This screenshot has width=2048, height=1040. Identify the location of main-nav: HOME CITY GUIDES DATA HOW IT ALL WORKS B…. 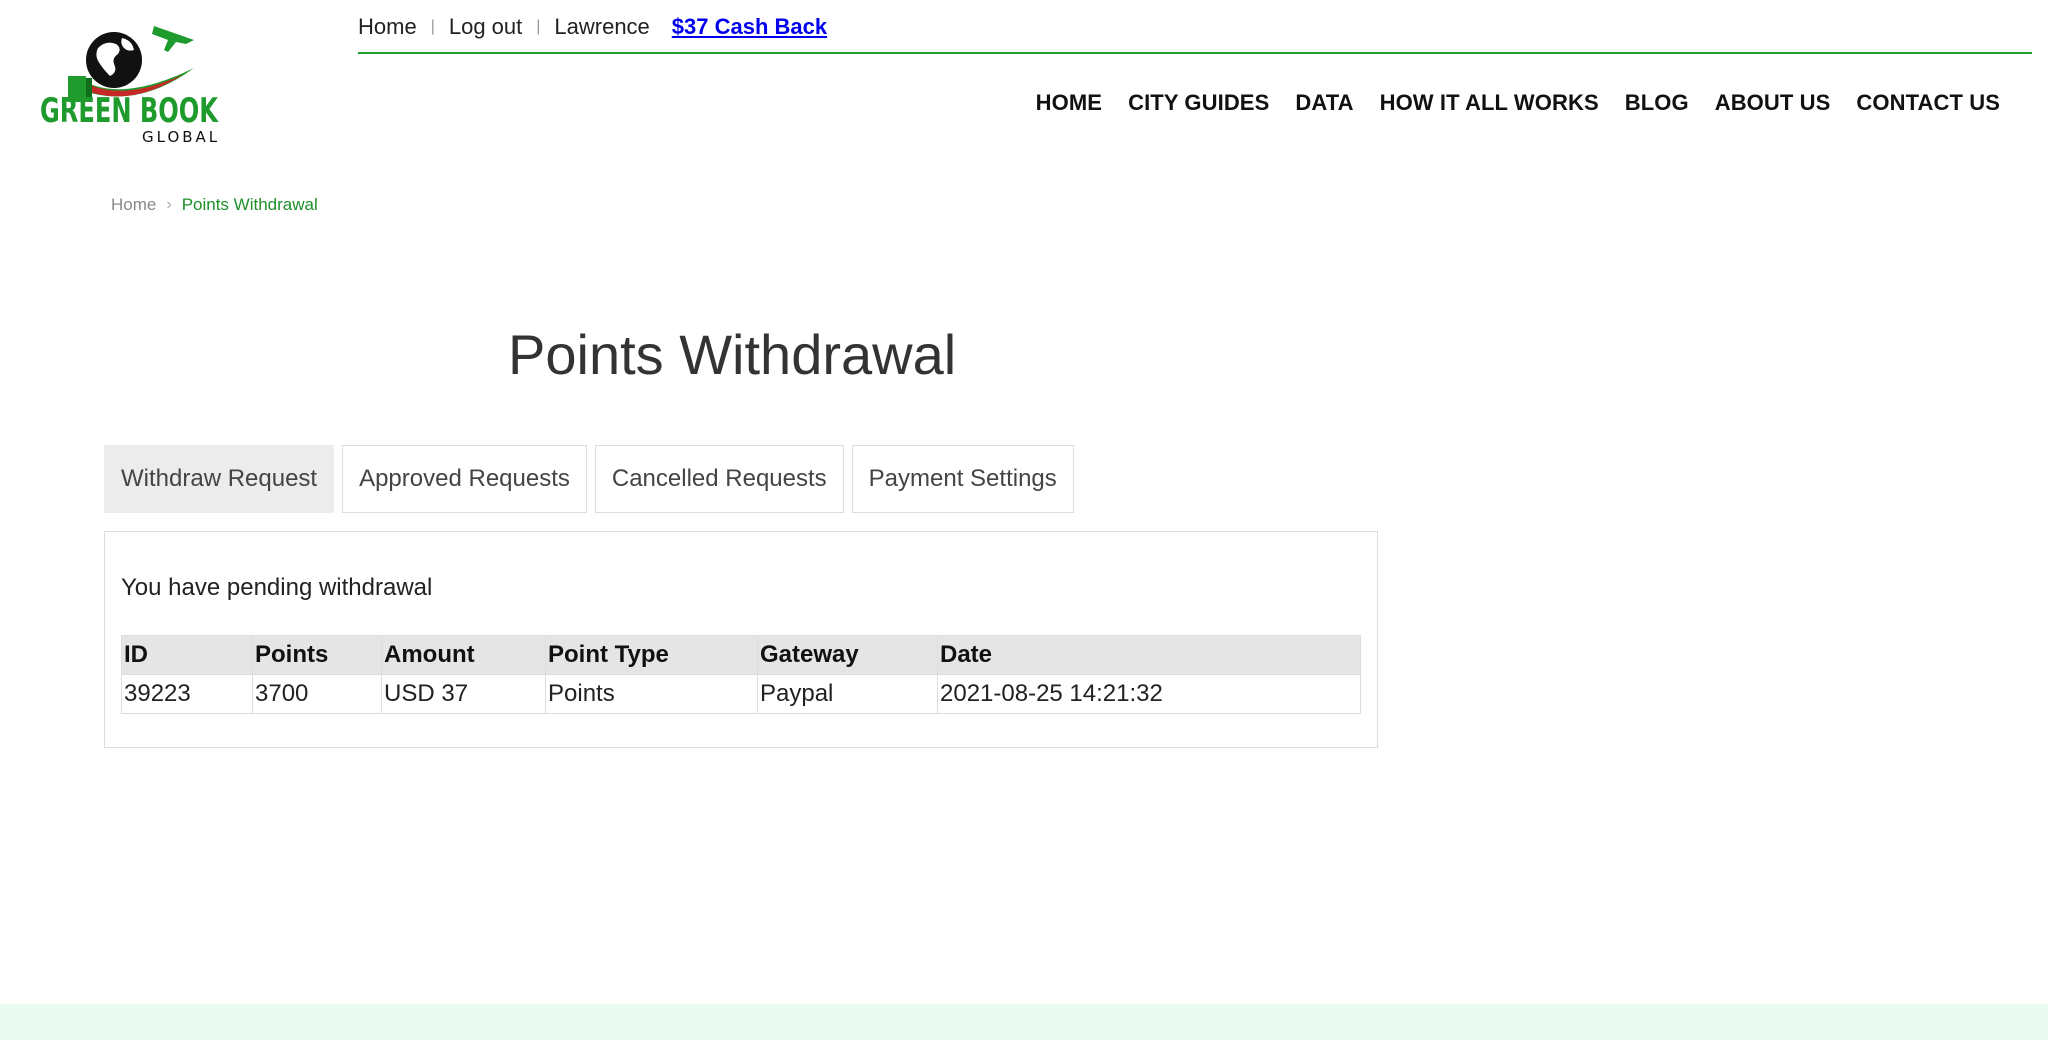
(1518, 103).